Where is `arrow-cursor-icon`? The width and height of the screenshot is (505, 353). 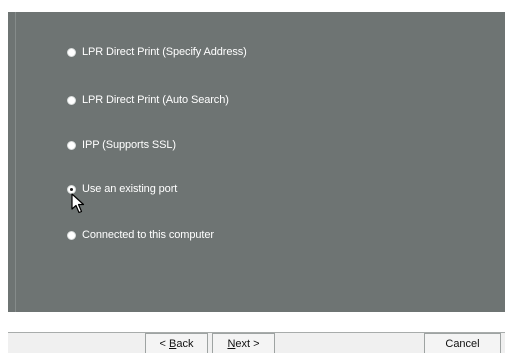 arrow-cursor-icon is located at coordinates (78, 203).